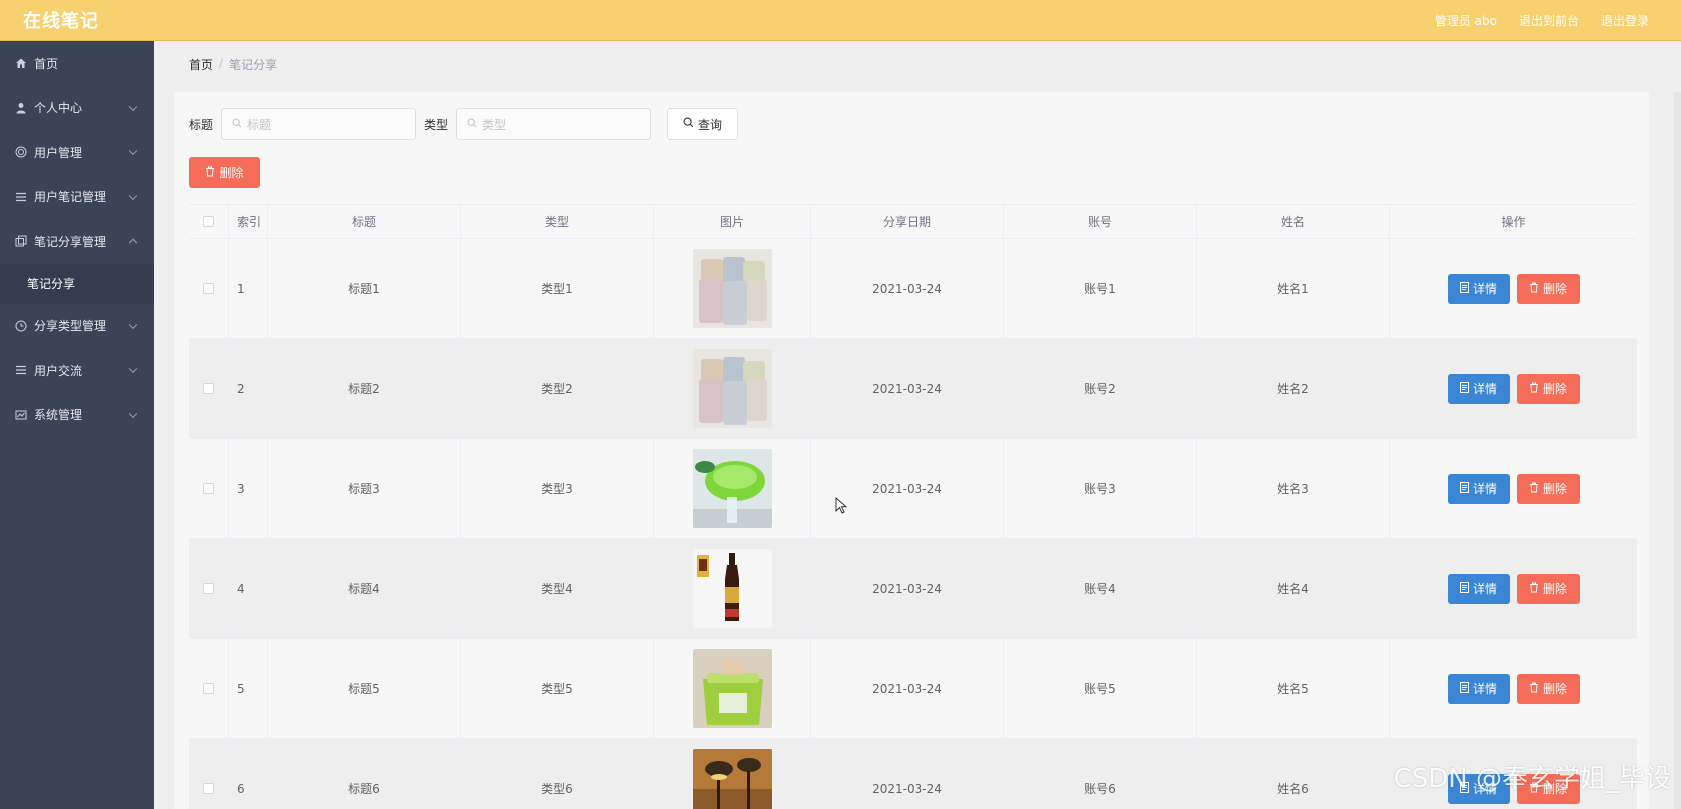  Describe the element at coordinates (208, 221) in the screenshot. I see `select-all-checkbox` at that location.